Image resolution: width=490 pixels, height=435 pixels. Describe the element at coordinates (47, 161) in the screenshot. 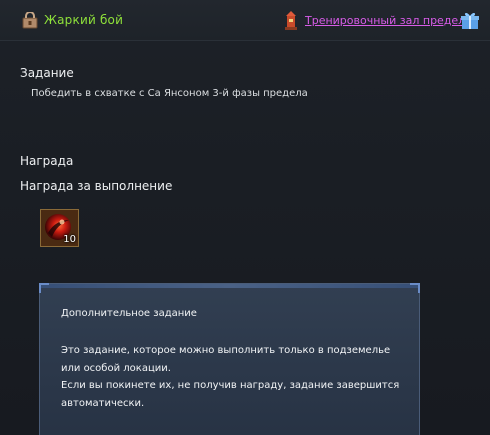

I see `reward-label: Награда` at that location.